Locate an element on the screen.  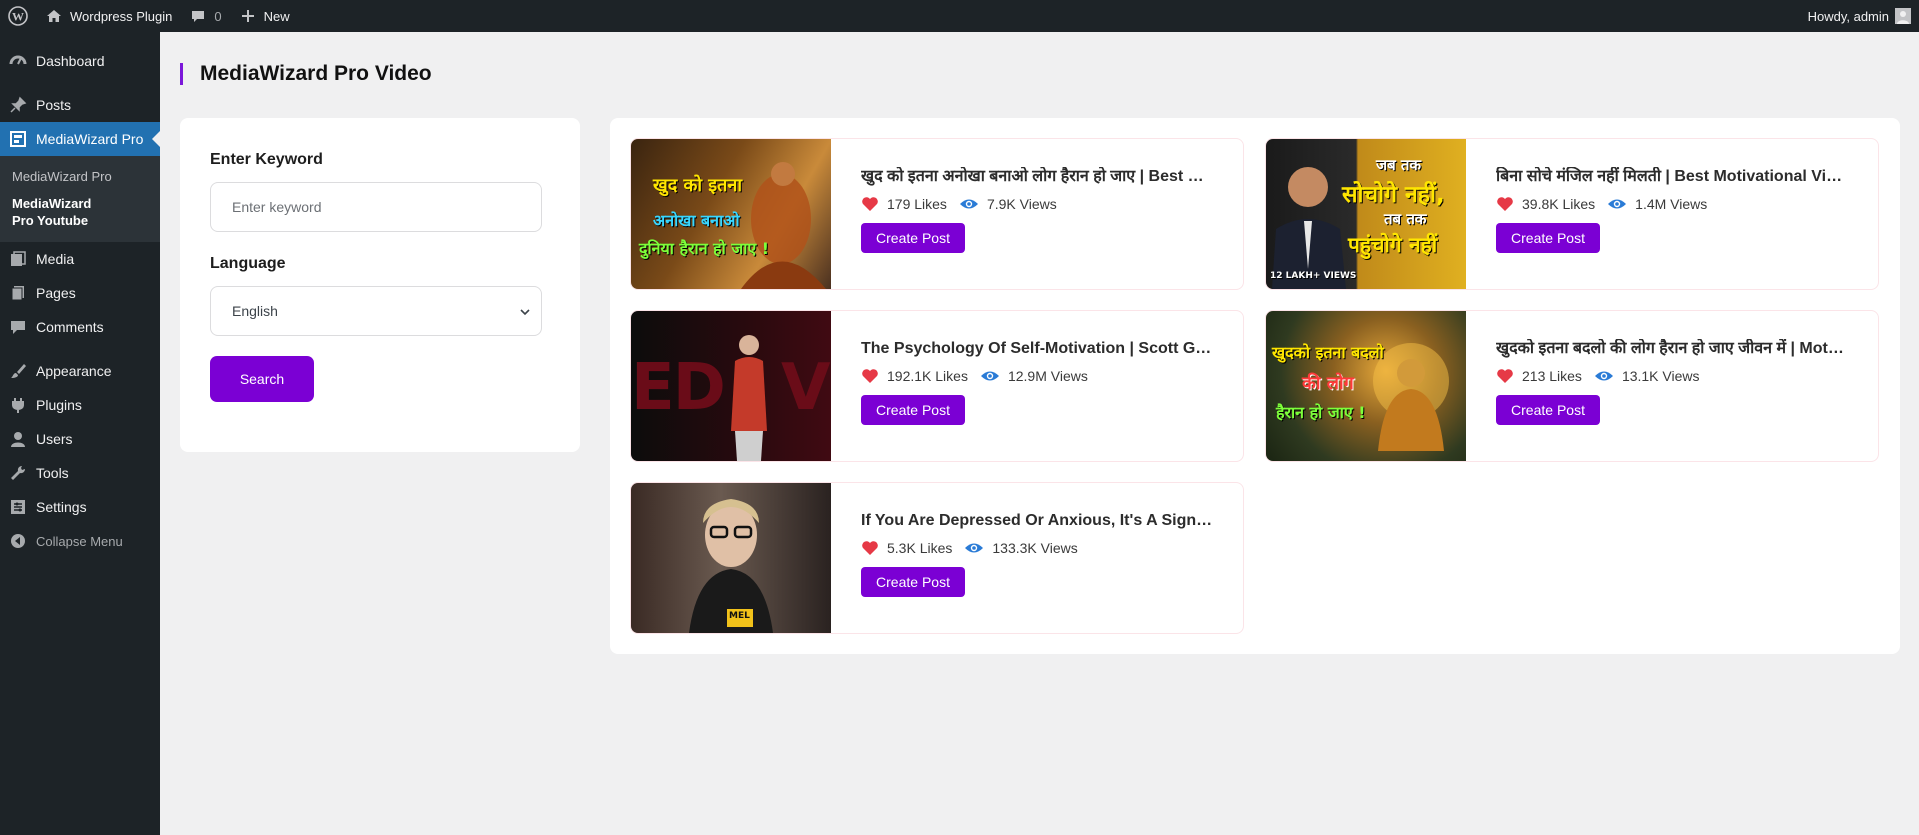
search-button: Search is located at coordinates (262, 379).